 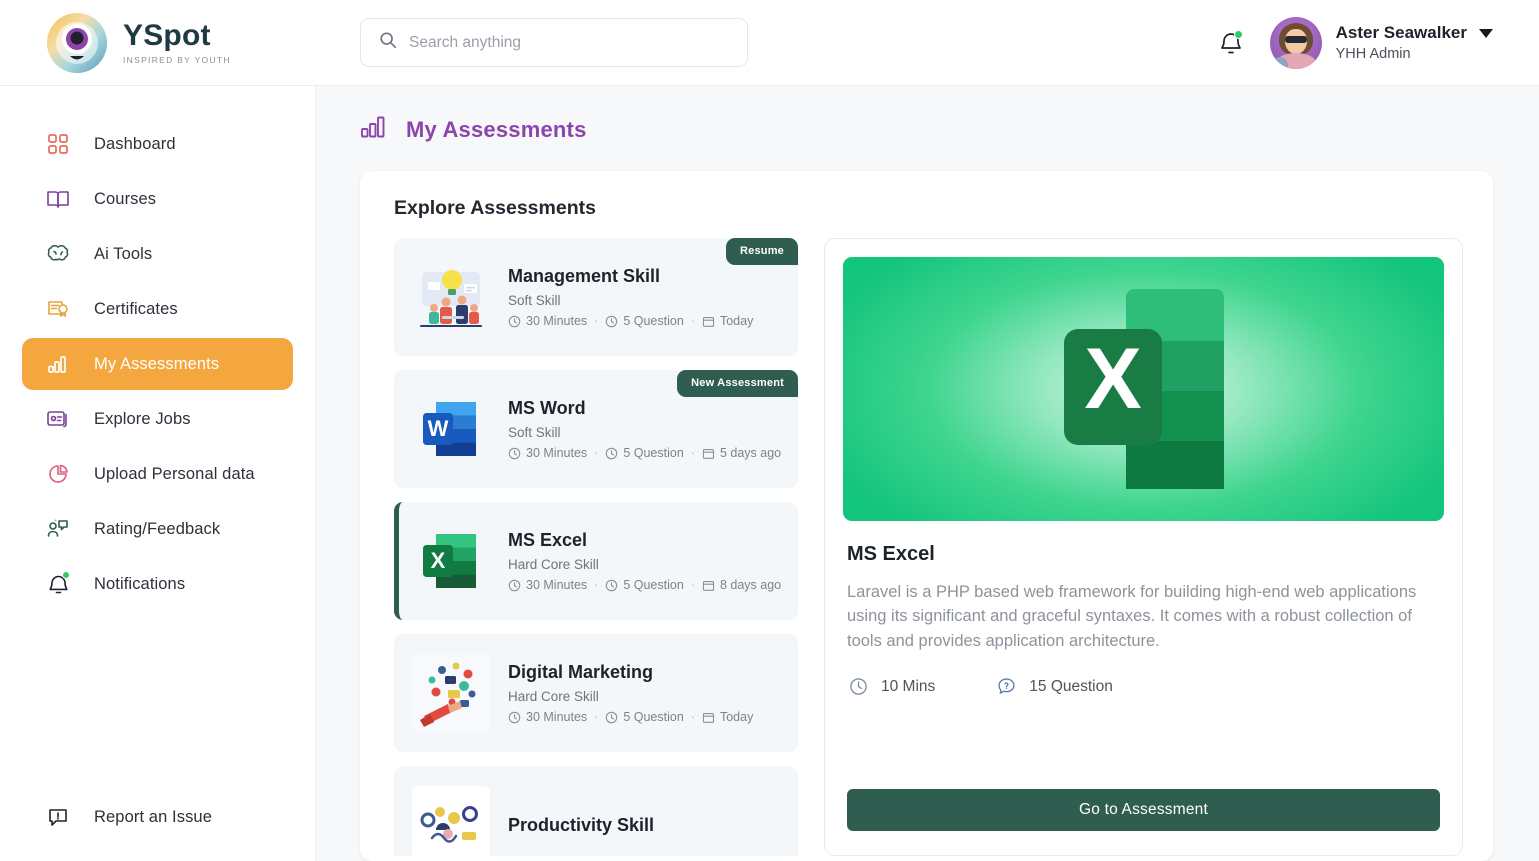 I want to click on sidebar-item-label: My Assessments, so click(x=157, y=363).